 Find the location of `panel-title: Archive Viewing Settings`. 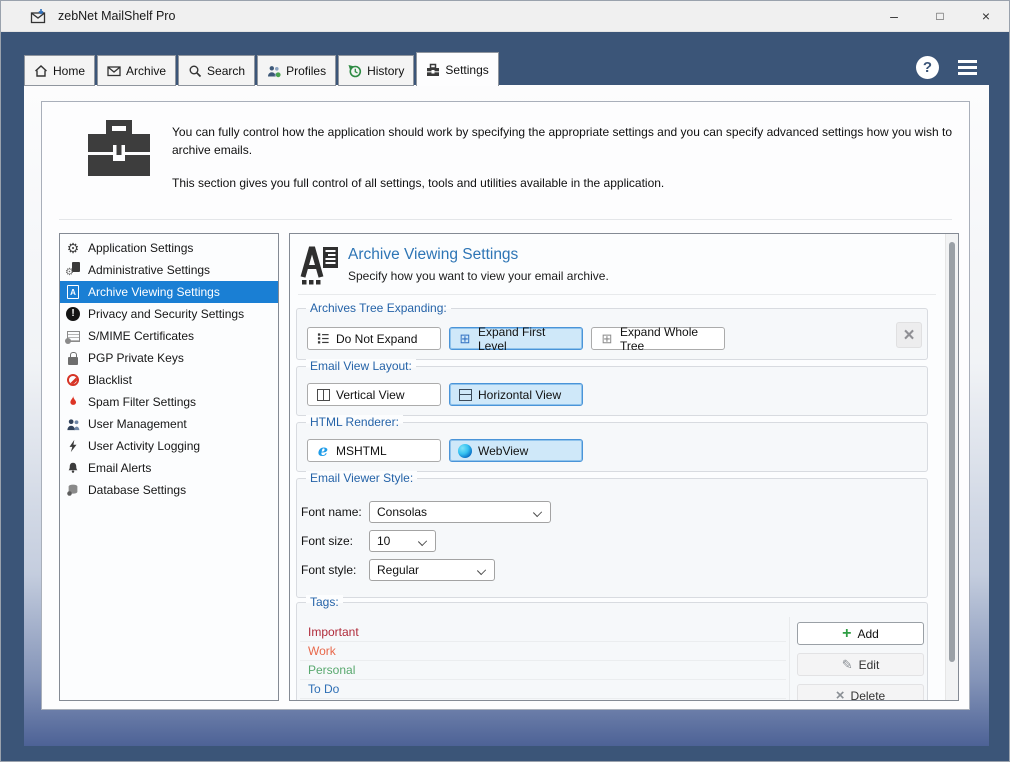

panel-title: Archive Viewing Settings is located at coordinates (433, 254).